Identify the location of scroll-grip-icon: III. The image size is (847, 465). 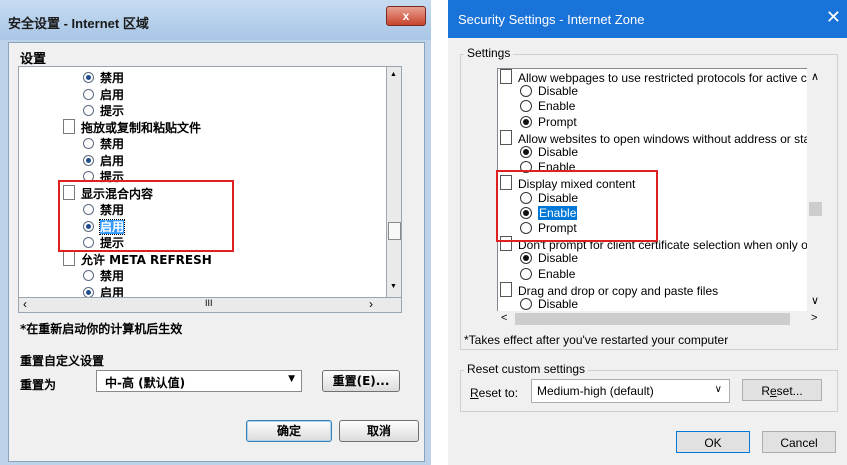
(209, 303).